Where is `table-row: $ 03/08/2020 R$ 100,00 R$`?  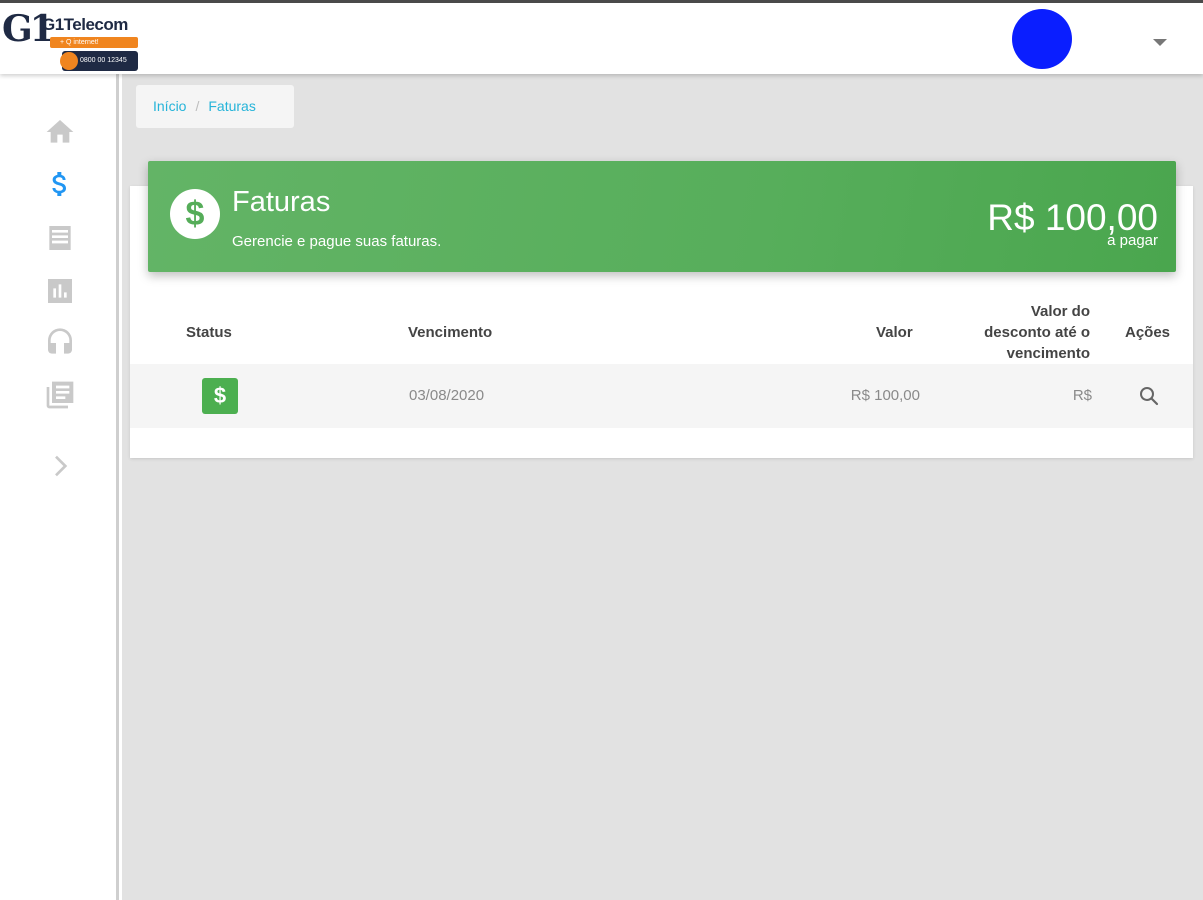 table-row: $ 03/08/2020 R$ 100,00 R$ is located at coordinates (661, 396).